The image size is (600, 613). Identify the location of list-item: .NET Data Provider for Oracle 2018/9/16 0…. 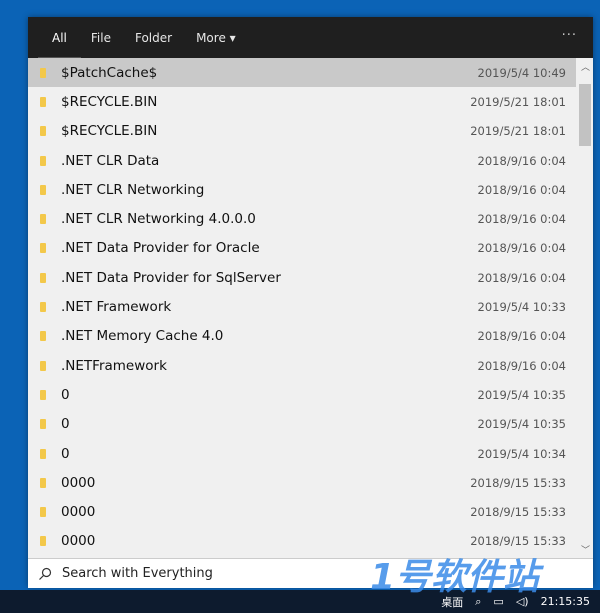
(302, 248).